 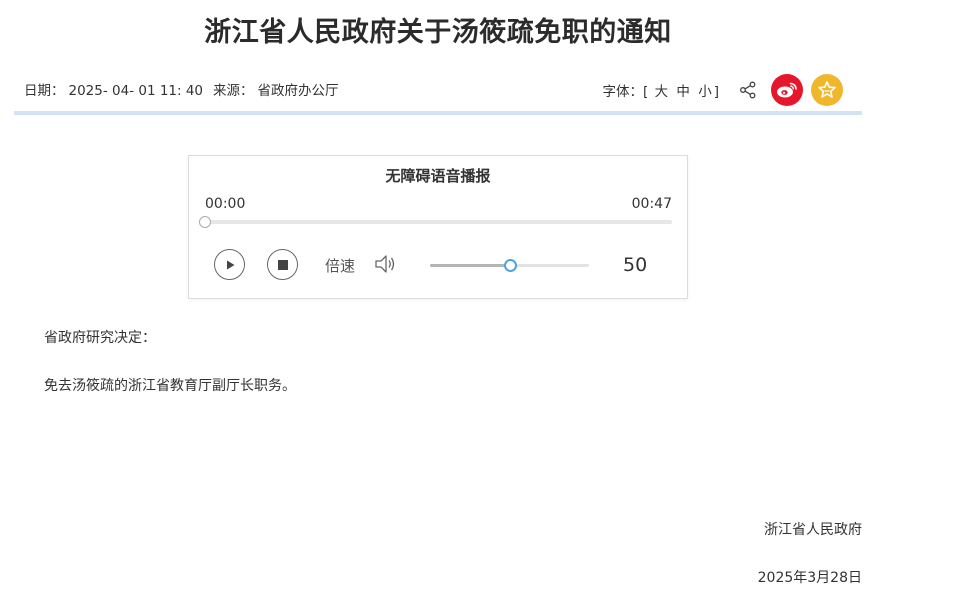 I want to click on font-size-small: 小, so click(x=705, y=92).